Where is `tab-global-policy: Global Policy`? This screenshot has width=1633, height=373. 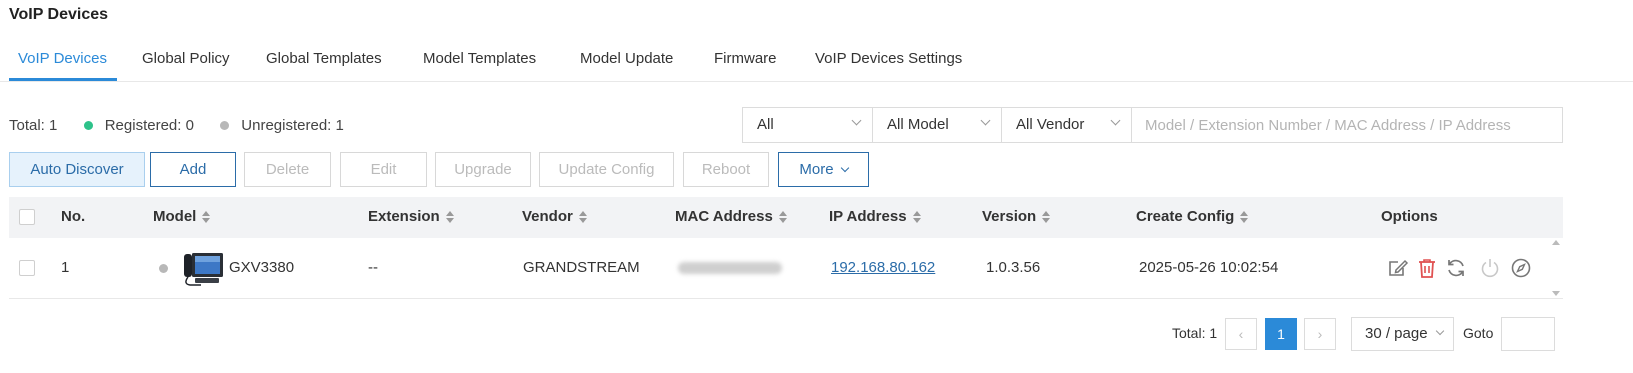
tab-global-policy: Global Policy is located at coordinates (186, 58).